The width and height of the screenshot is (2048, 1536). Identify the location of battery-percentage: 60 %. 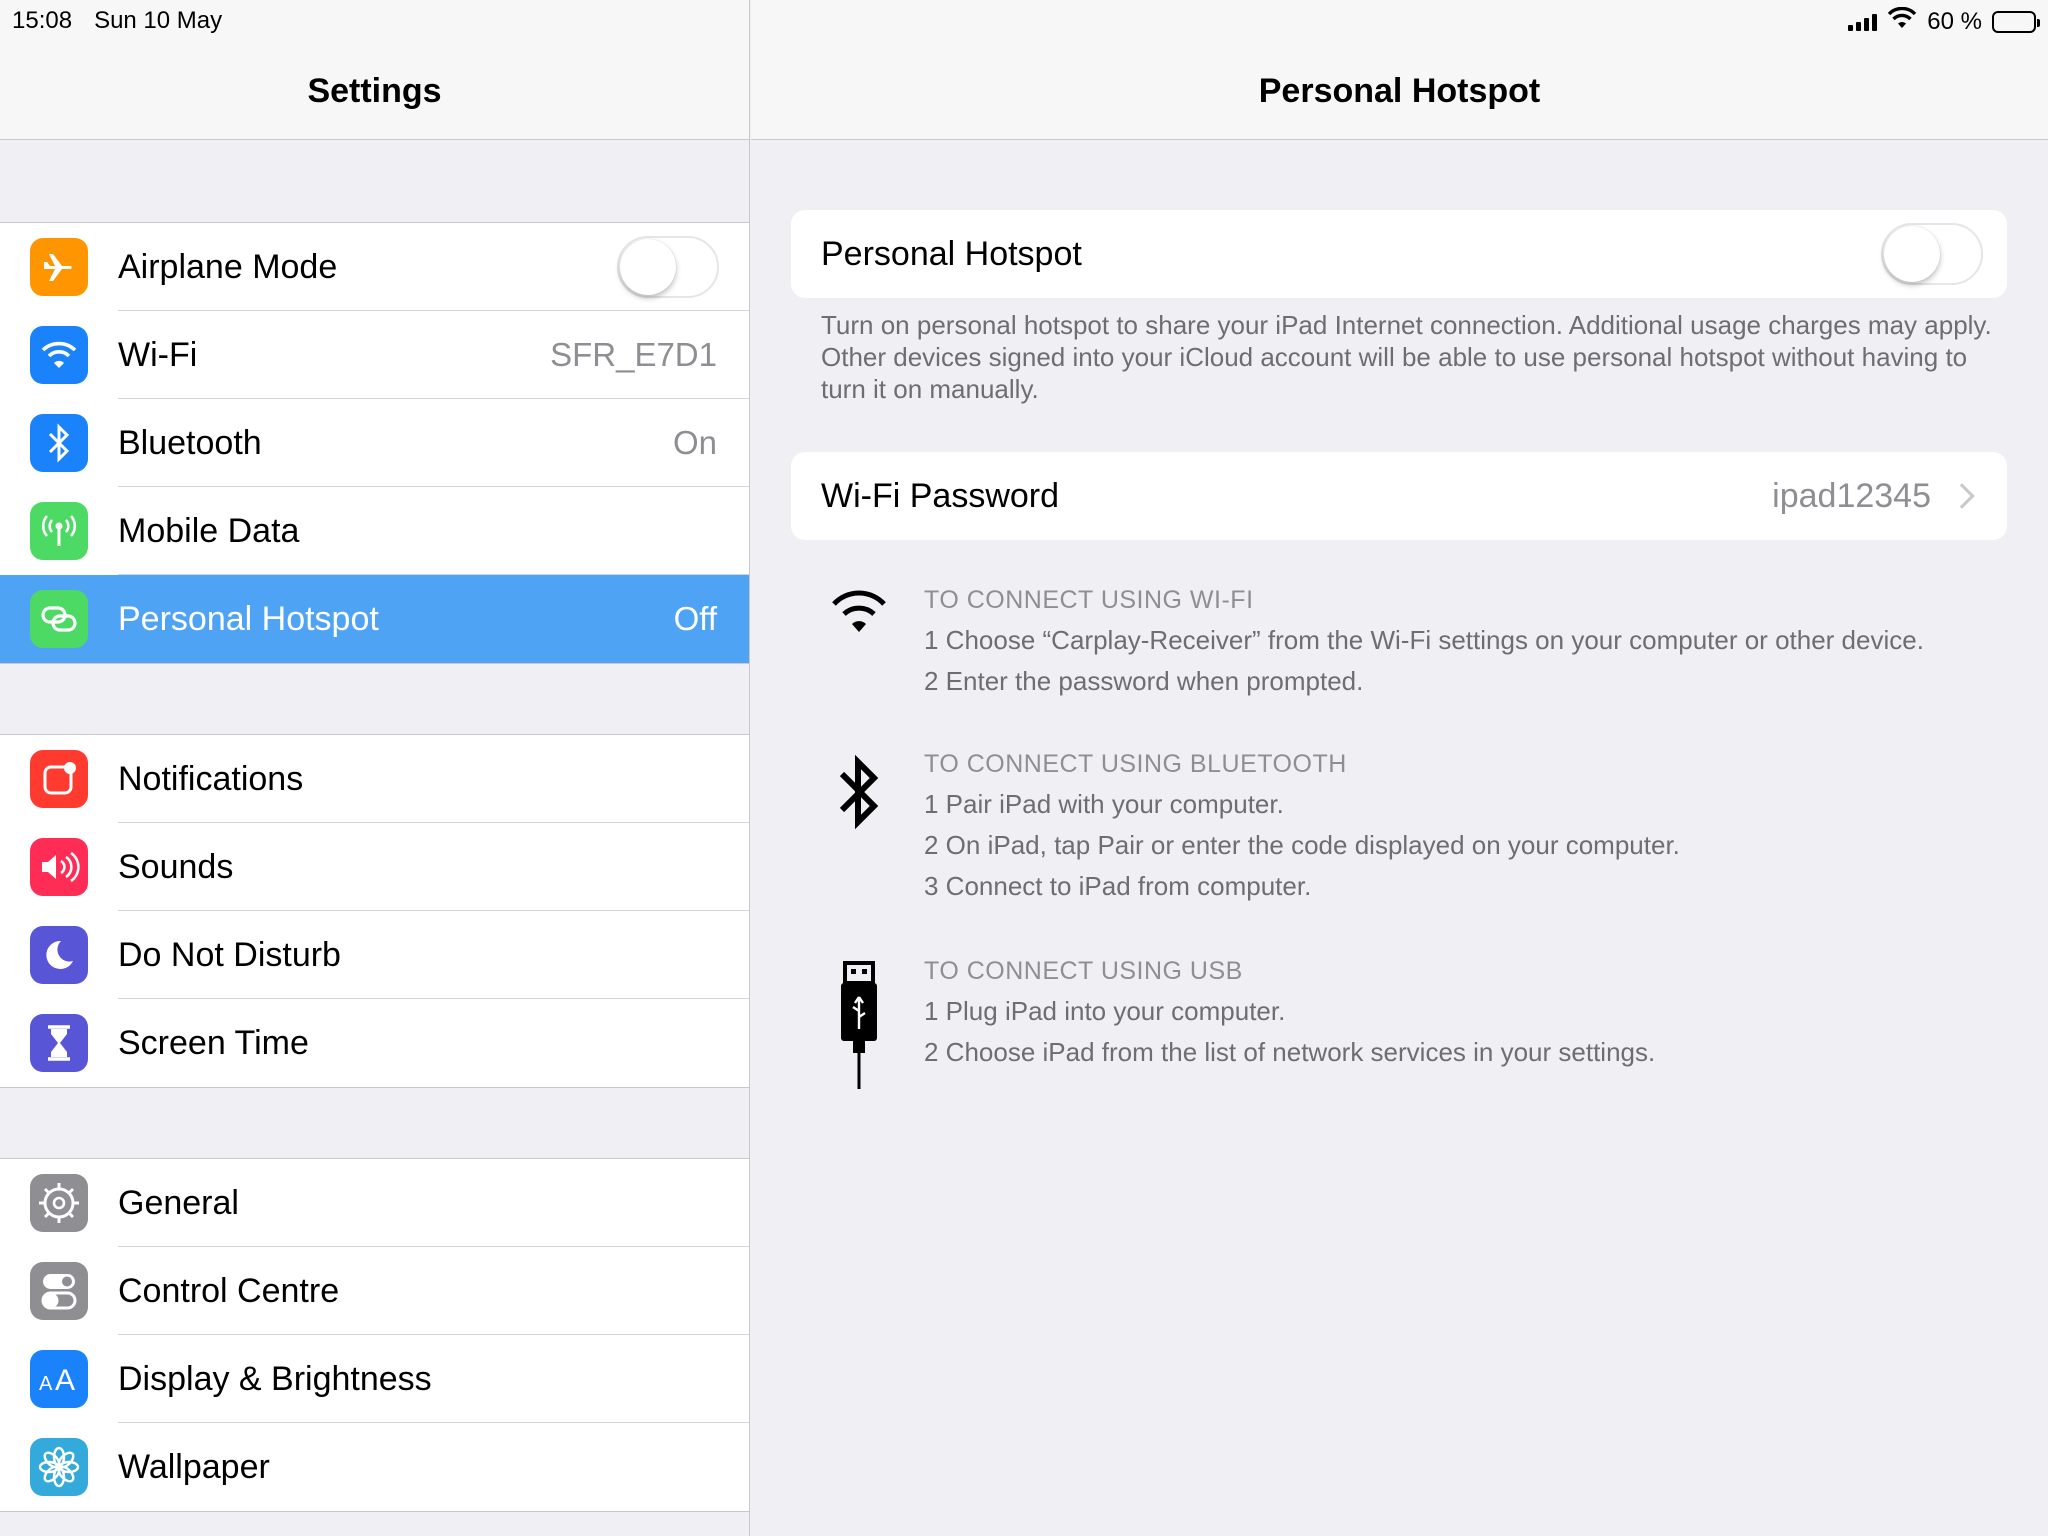
(1954, 21).